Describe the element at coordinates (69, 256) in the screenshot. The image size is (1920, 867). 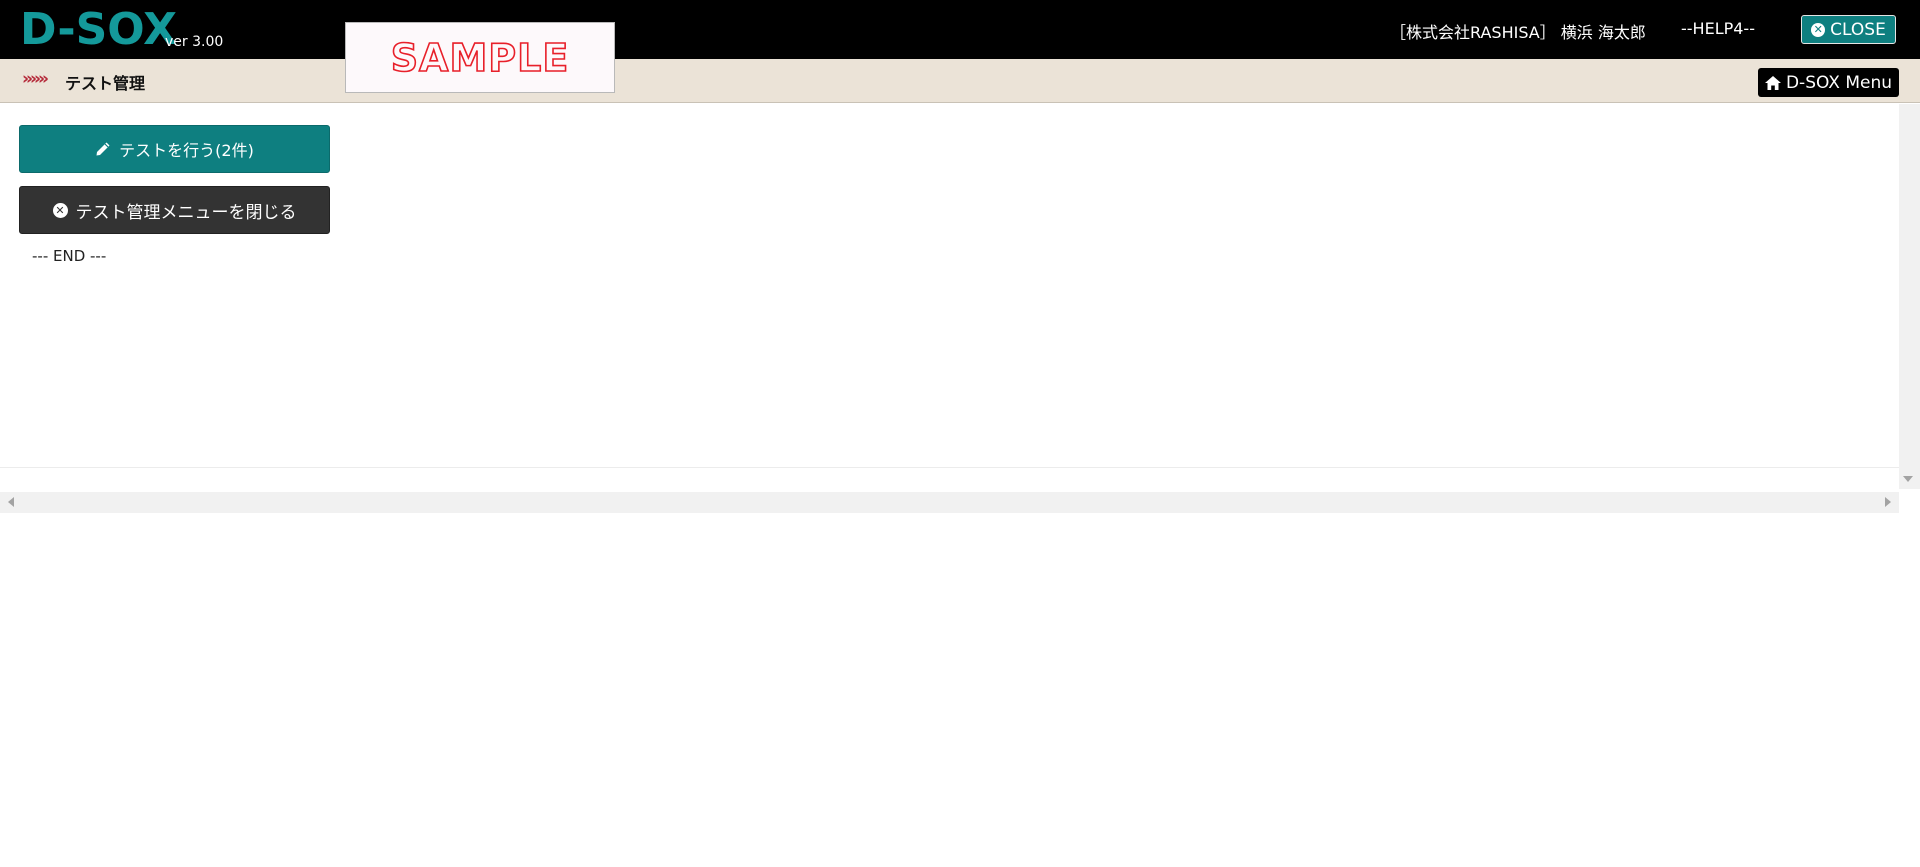
I see `end-marker: --- END ---` at that location.